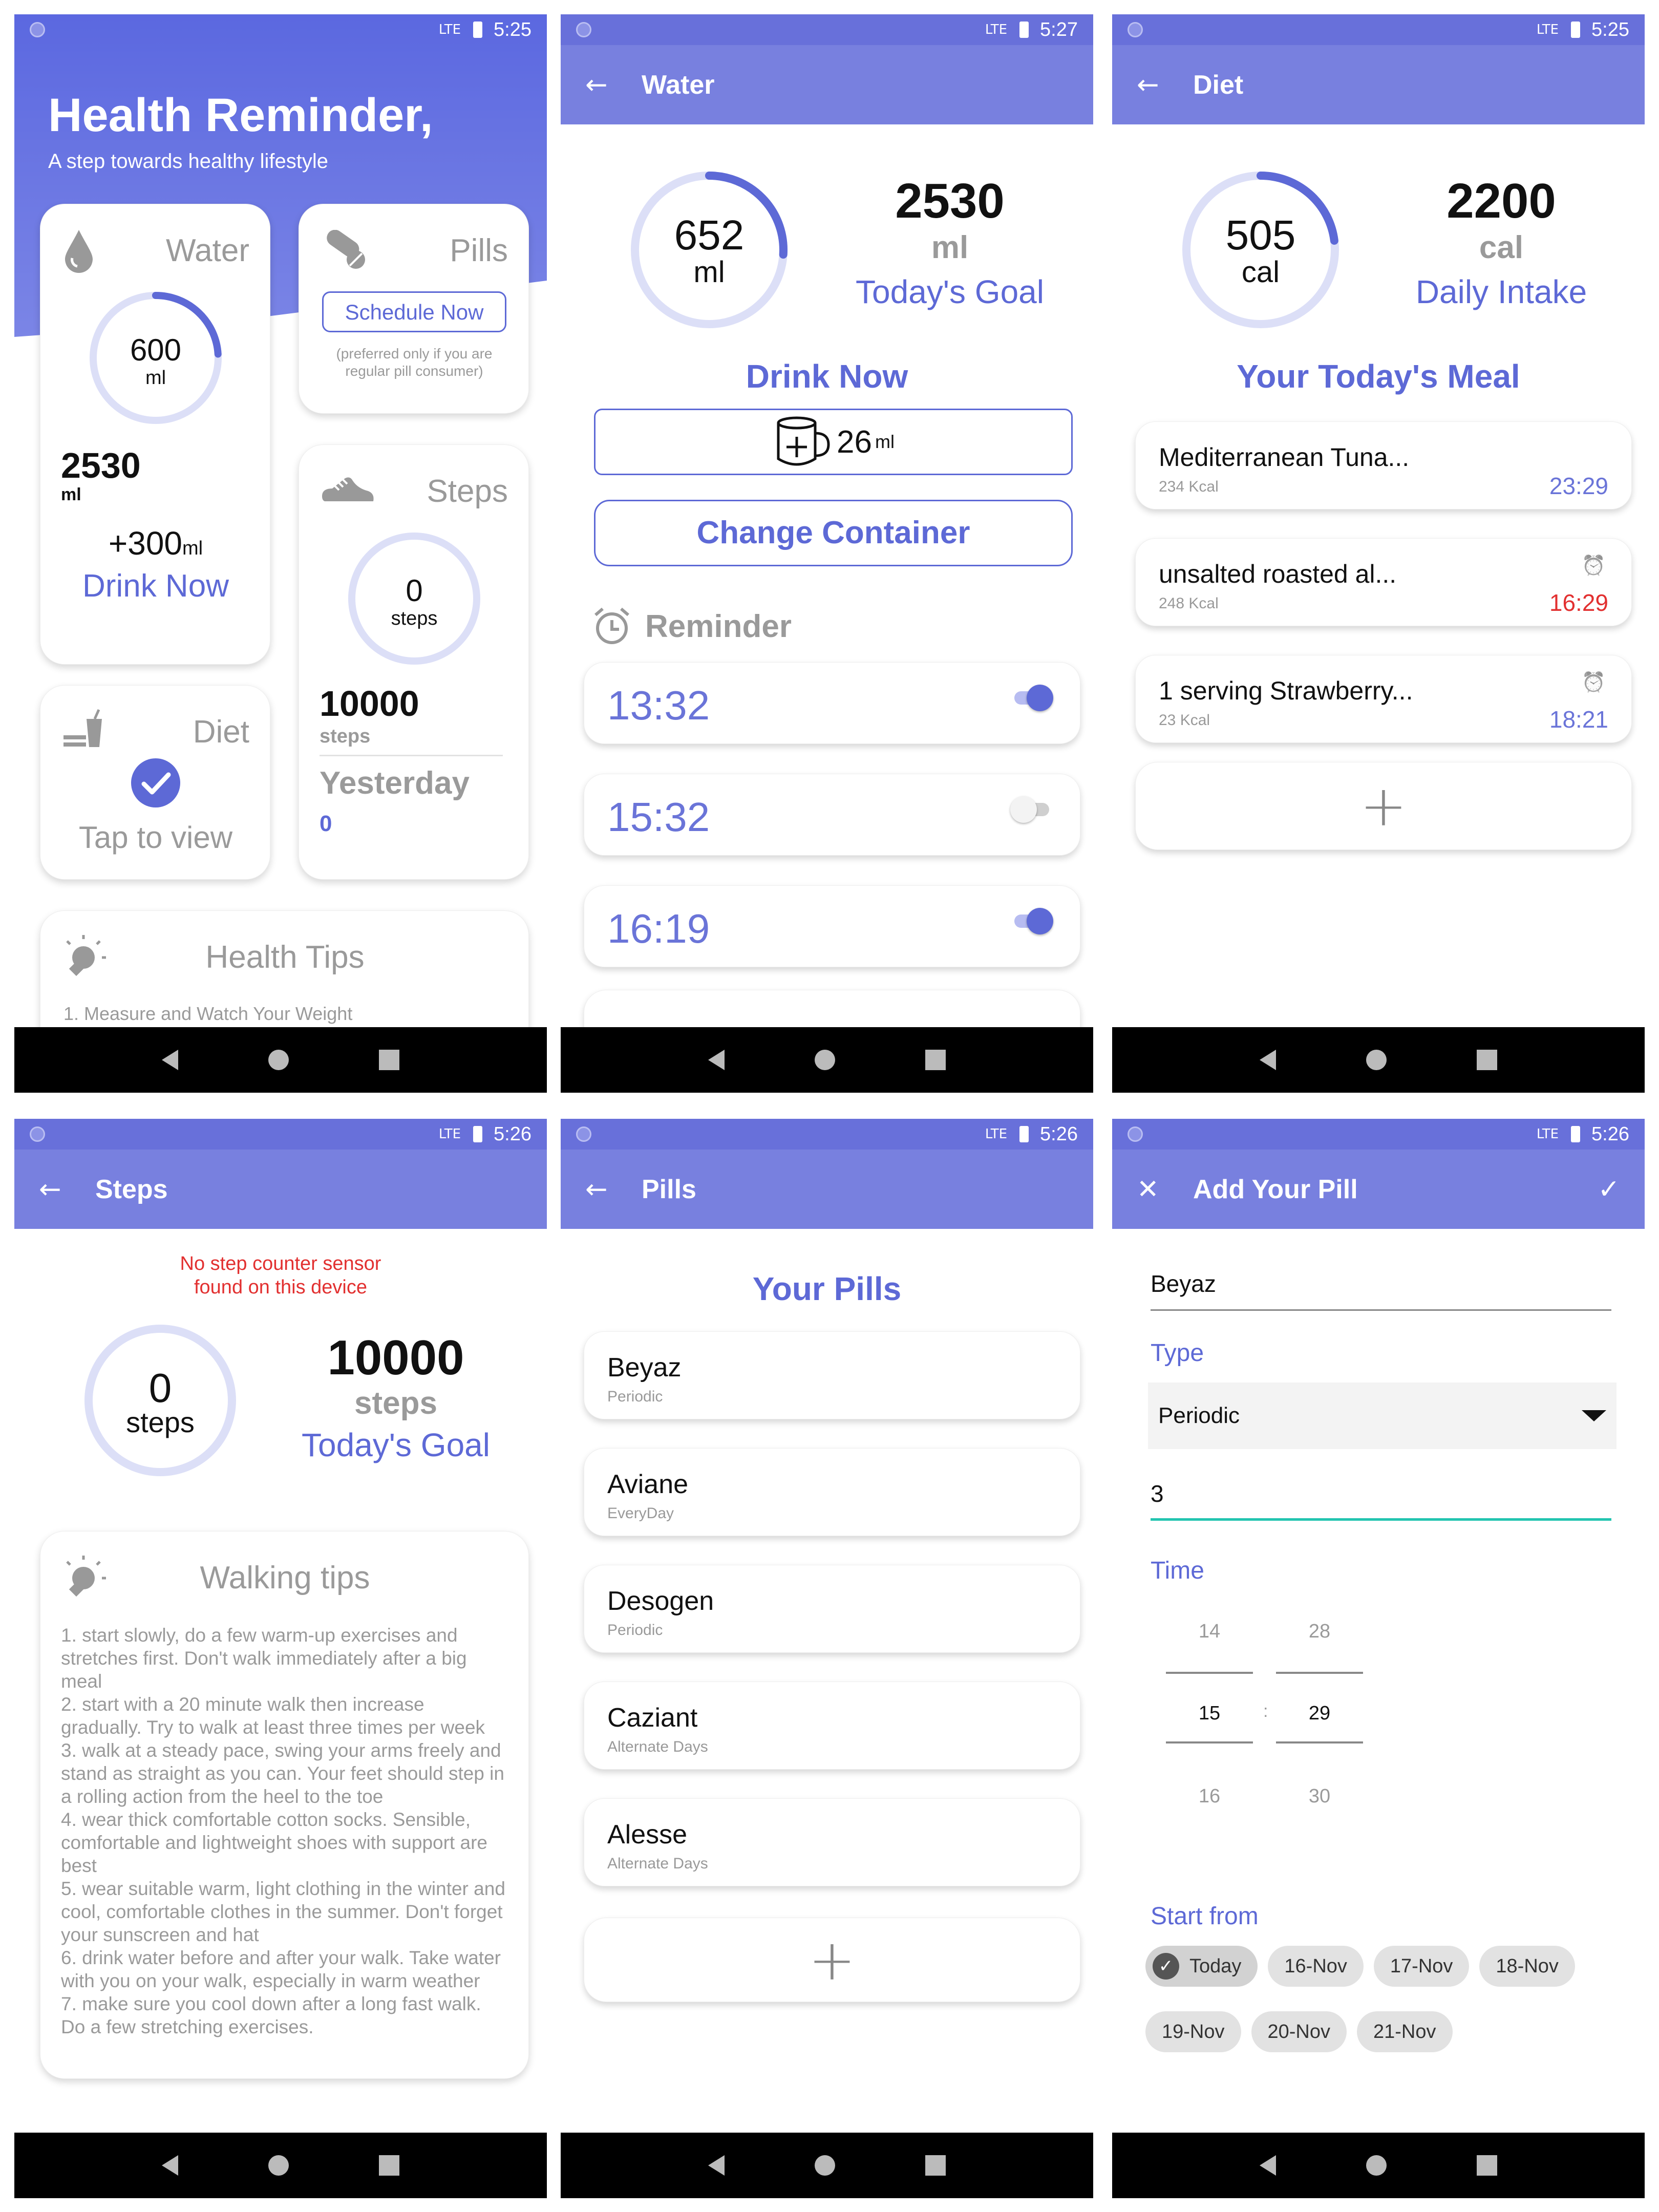 This screenshot has height=2212, width=1659. Describe the element at coordinates (71, 495) in the screenshot. I see `water-total-unit: ml` at that location.